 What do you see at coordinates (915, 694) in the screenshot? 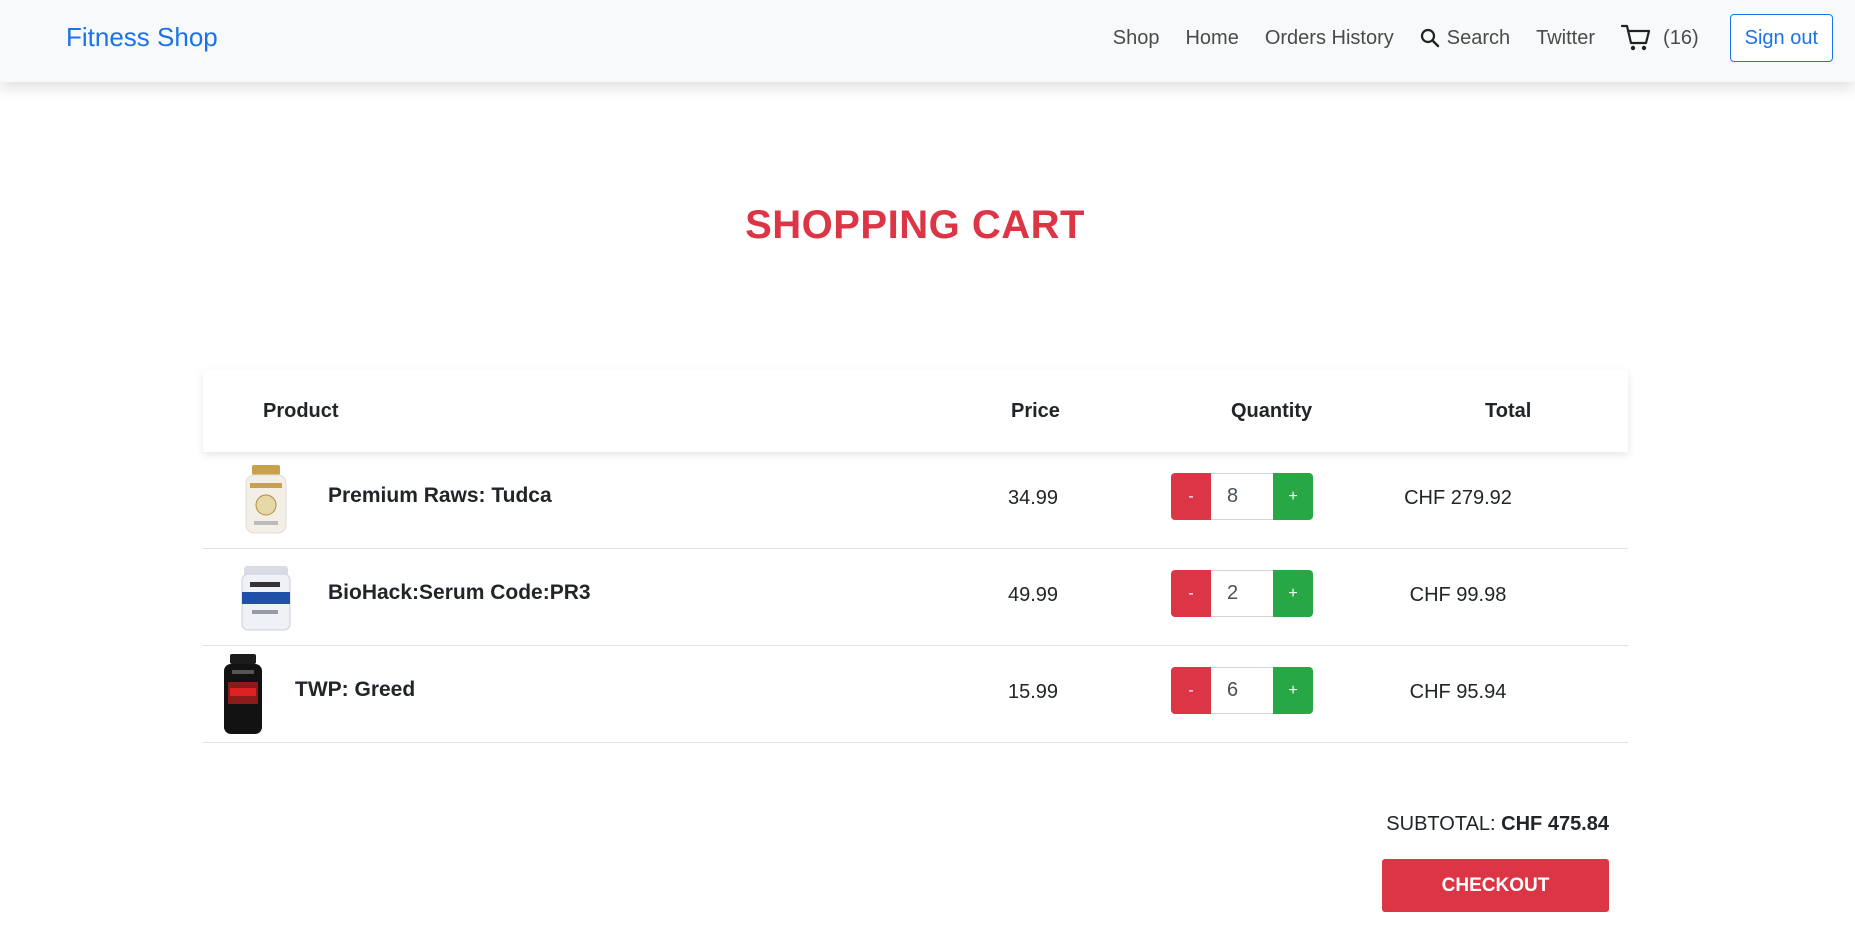
I see `table-row: TWP: Greed 15.99 - + CHF 95.94` at bounding box center [915, 694].